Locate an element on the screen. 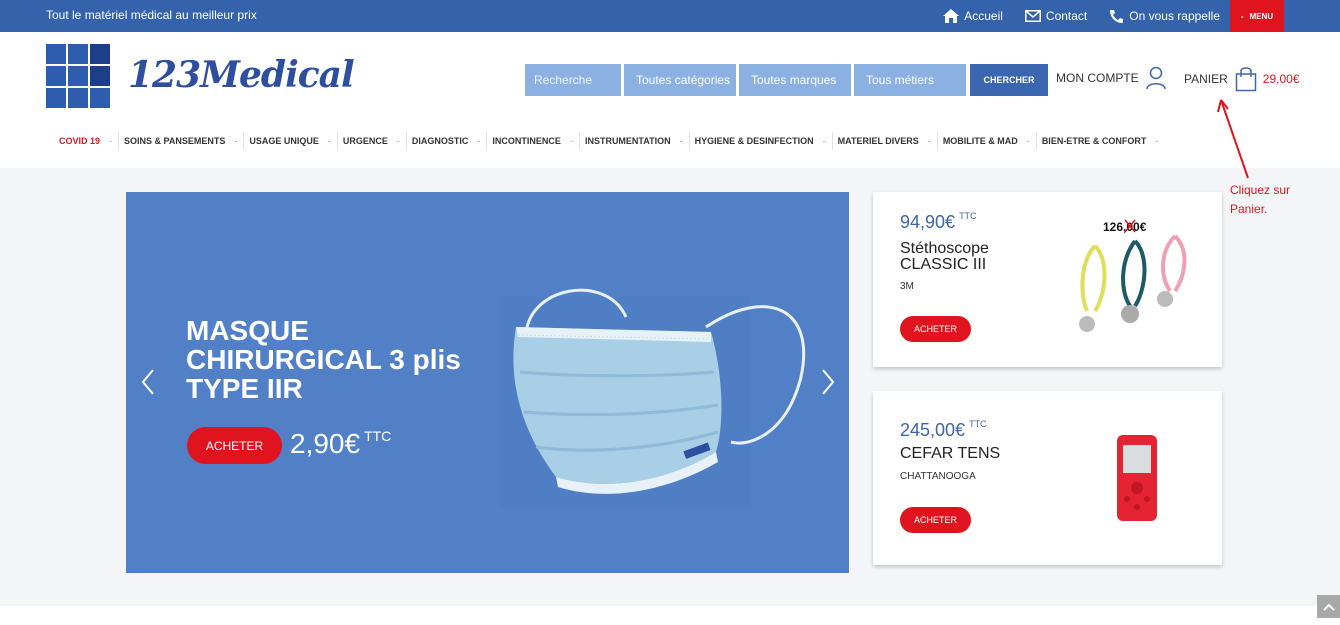  stethoscope-image: 126,00€ is located at coordinates (1133, 275).